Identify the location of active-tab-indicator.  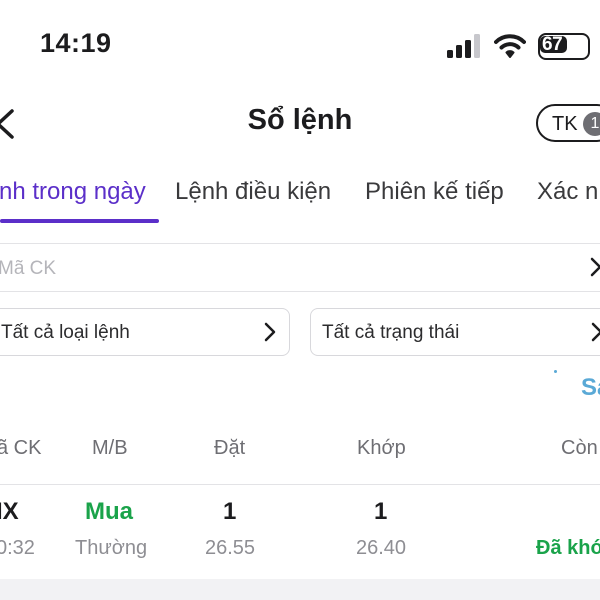
(79, 221).